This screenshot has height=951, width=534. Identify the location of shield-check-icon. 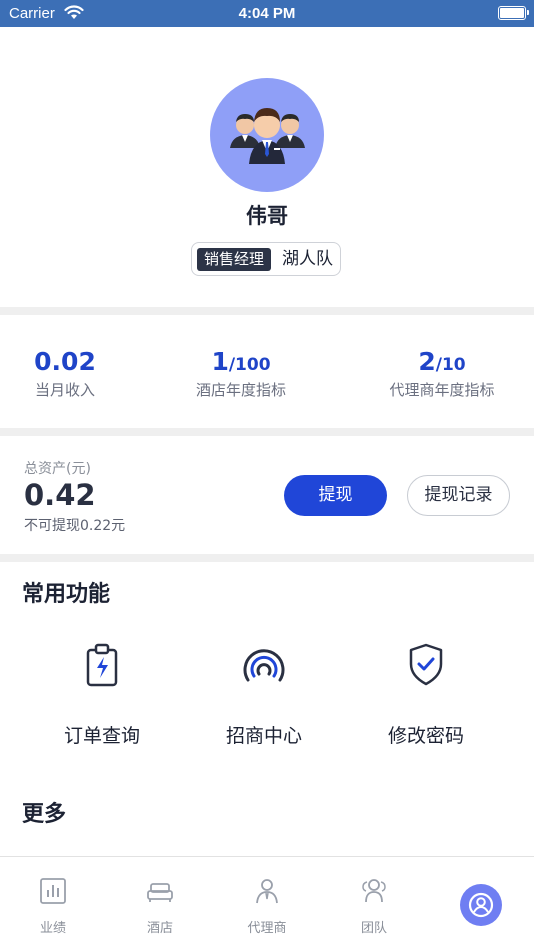
(426, 664).